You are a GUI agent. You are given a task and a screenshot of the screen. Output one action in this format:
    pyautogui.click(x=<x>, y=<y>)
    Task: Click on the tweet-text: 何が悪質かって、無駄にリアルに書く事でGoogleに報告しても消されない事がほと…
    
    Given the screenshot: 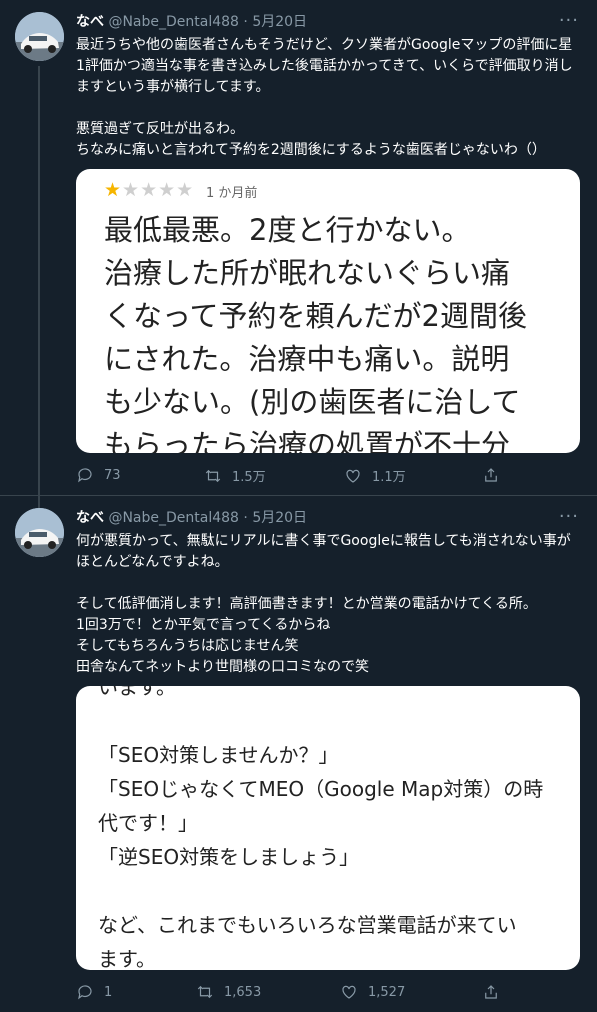 What is the action you would take?
    pyautogui.click(x=323, y=604)
    